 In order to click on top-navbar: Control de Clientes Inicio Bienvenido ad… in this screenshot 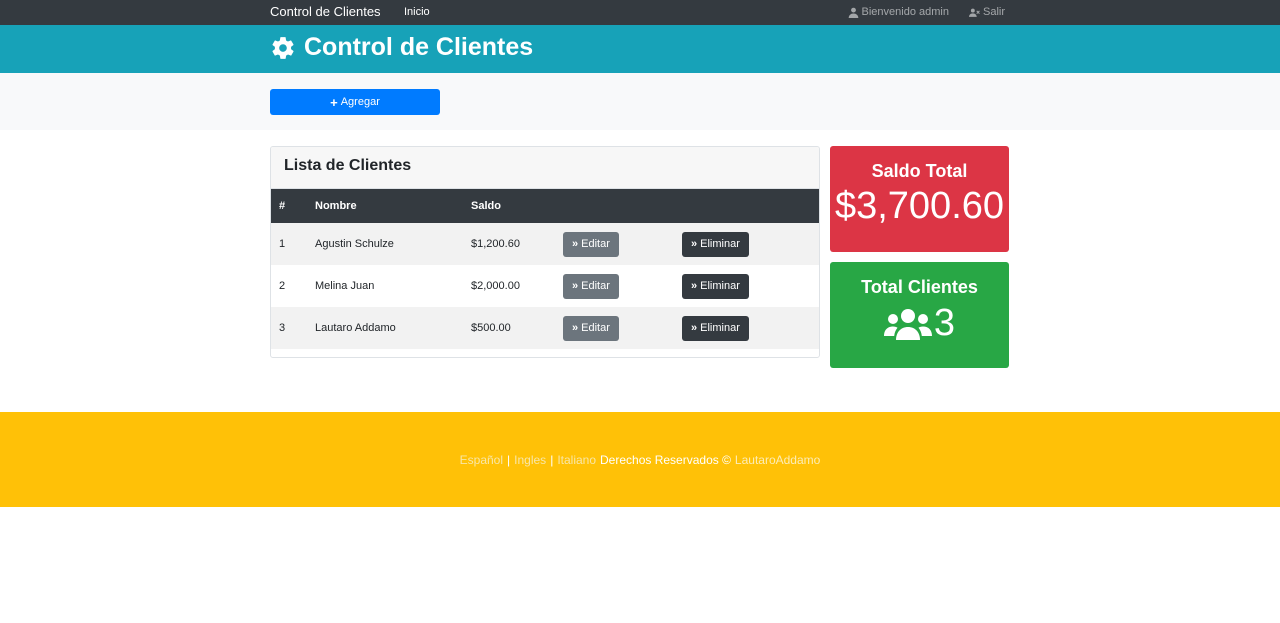, I will do `click(640, 12)`.